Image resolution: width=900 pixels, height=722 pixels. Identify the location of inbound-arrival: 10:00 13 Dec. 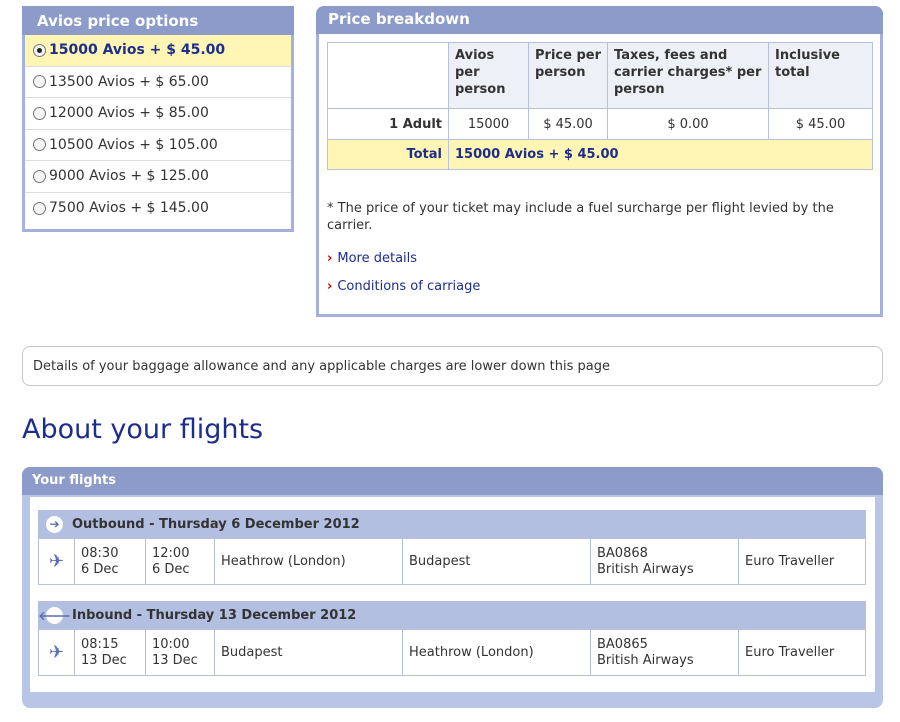
(180, 652).